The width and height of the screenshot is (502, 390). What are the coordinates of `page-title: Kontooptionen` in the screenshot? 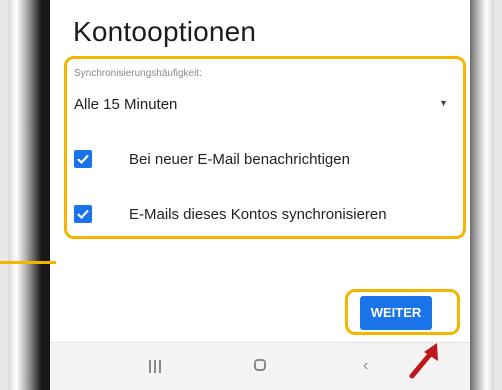 It's located at (165, 31).